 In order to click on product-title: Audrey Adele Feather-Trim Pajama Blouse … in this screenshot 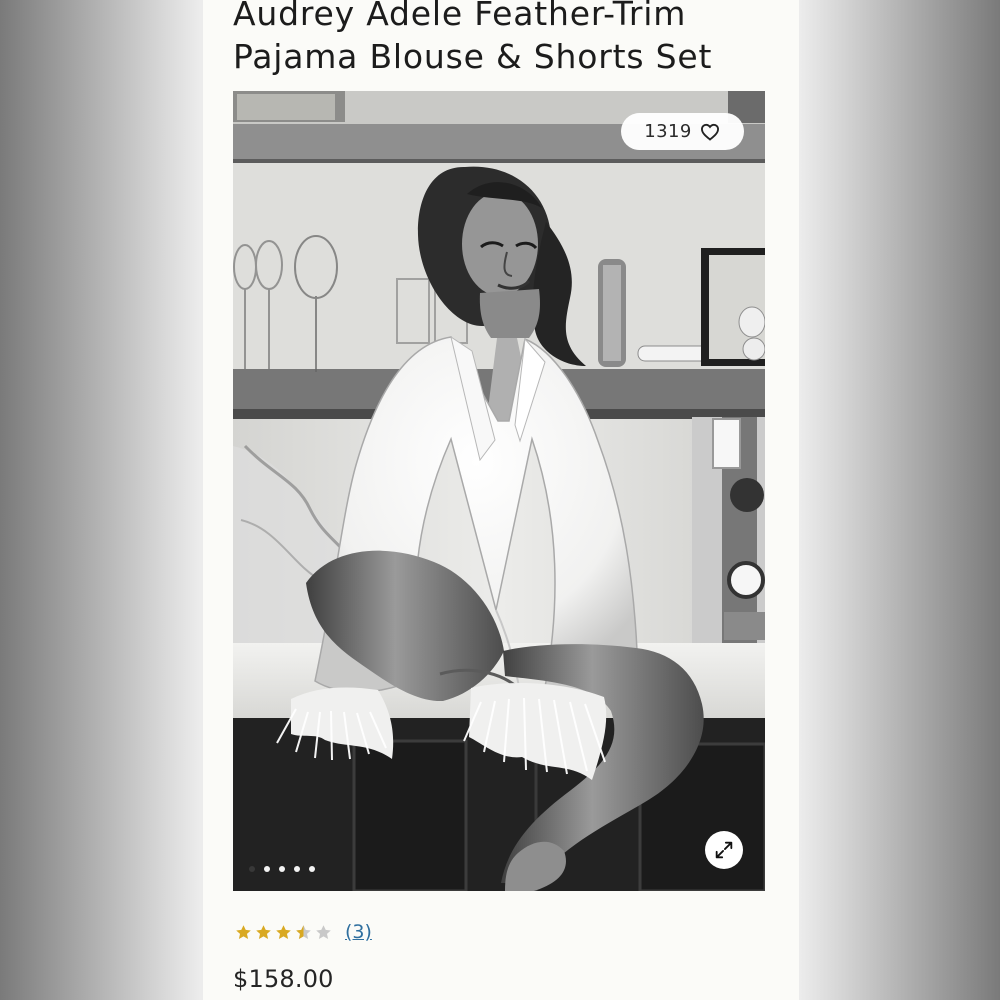, I will do `click(473, 38)`.